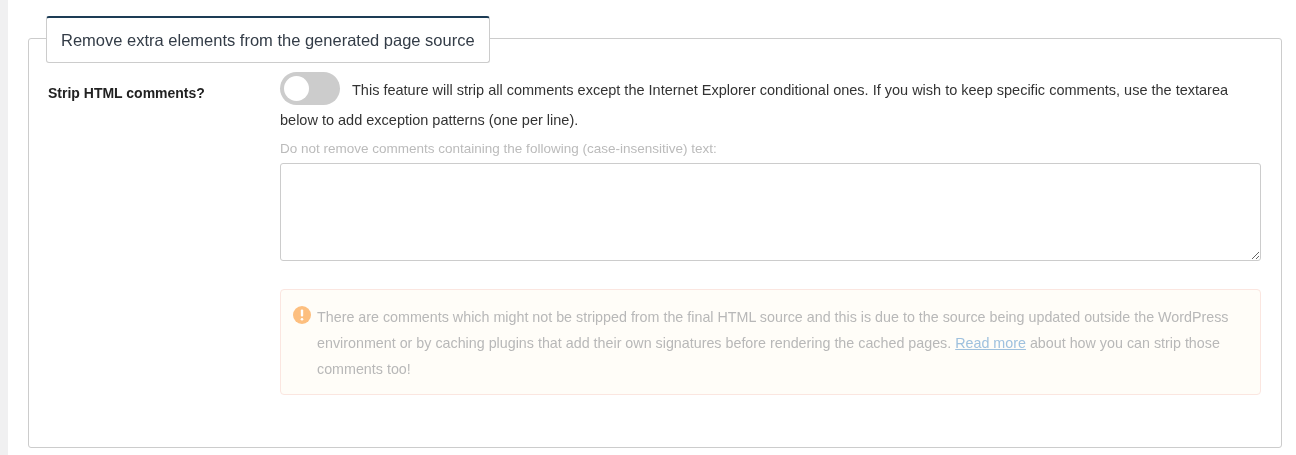 This screenshot has height=455, width=1296. Describe the element at coordinates (770, 105) in the screenshot. I see `setting-description: This feature will strip all comments except the Internet Explorer conditional ones. If you wish to keep specific comments, use the textarea below to add exception patterns (one per line).` at that location.